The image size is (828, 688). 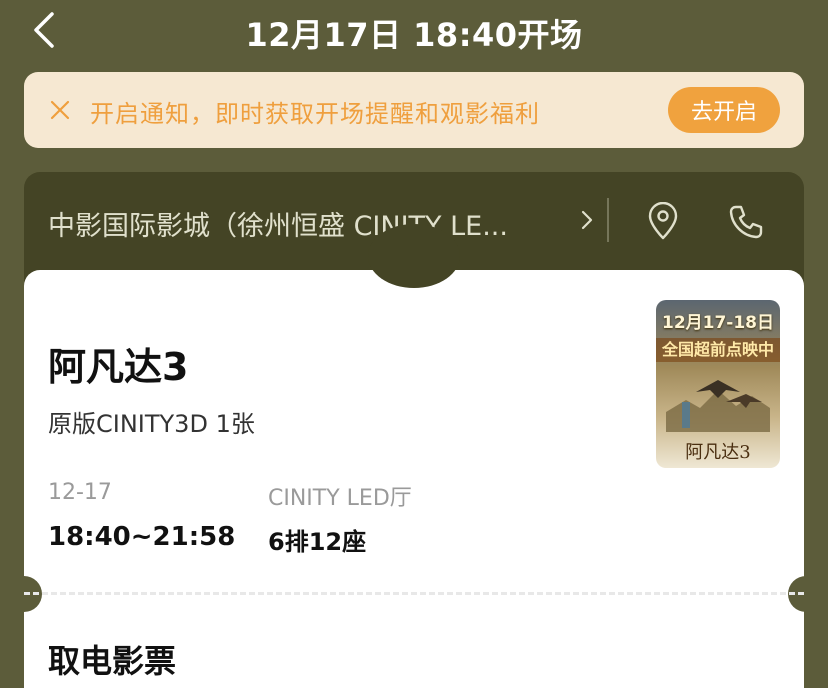 I want to click on divider, so click(x=608, y=220).